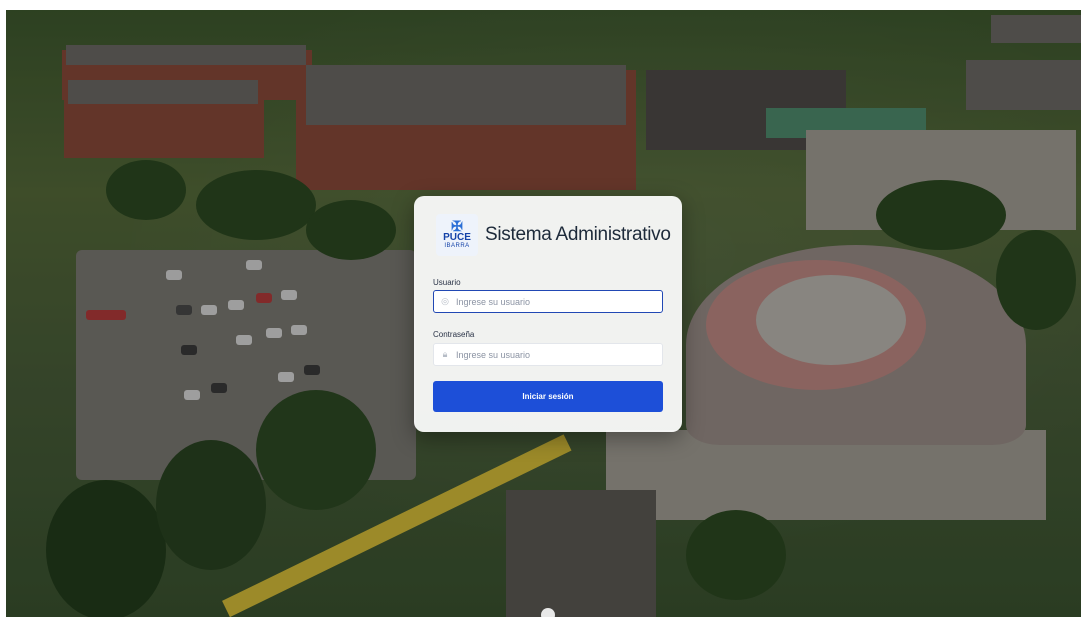  I want to click on password-field-wrapper: 🔒︎, so click(548, 354).